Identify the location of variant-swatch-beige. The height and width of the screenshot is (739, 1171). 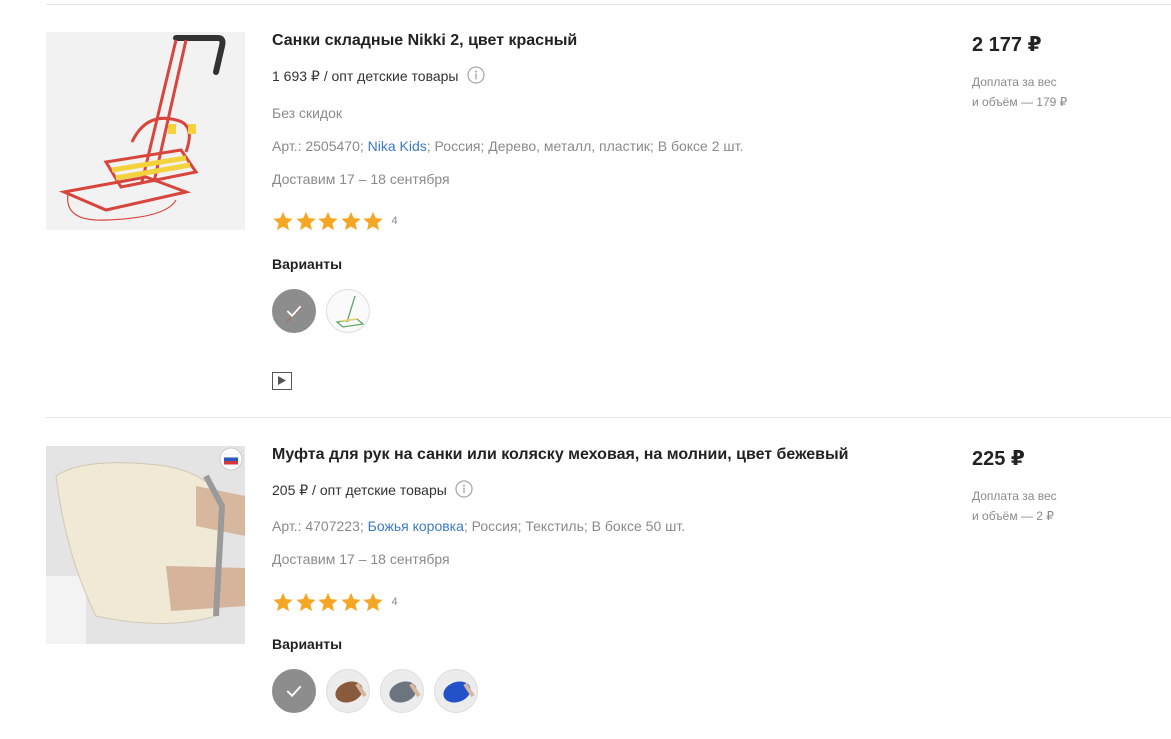
(294, 691).